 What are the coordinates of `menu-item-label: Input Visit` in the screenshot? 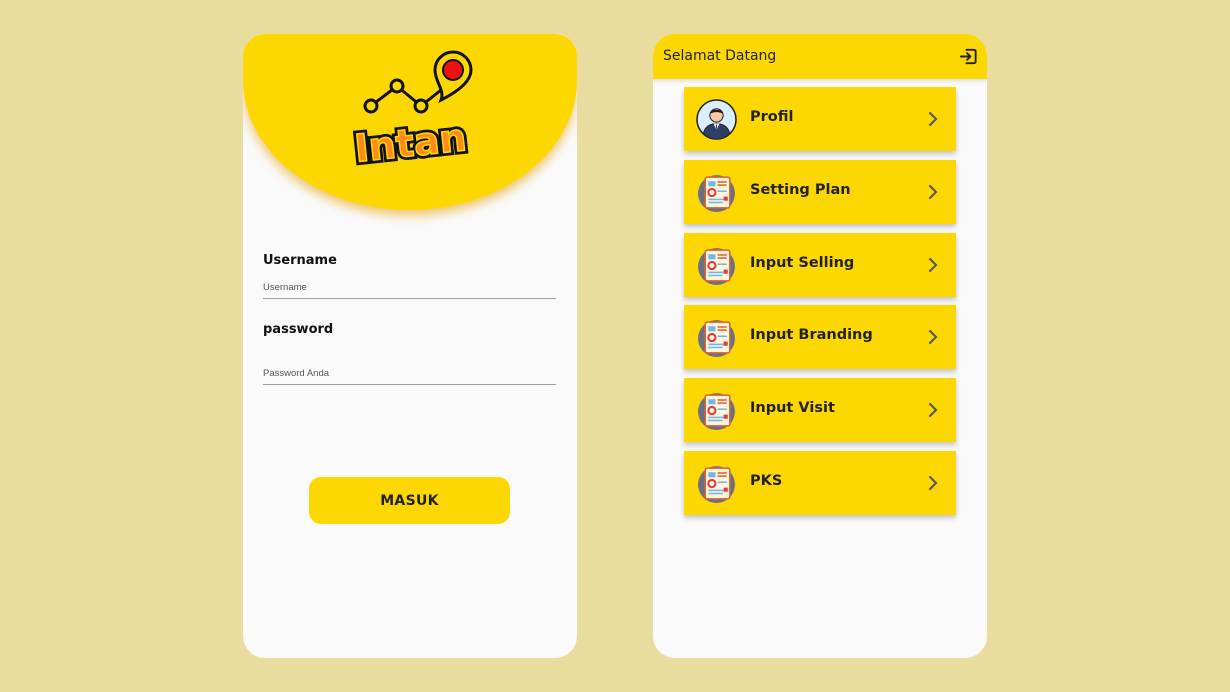 It's located at (792, 408).